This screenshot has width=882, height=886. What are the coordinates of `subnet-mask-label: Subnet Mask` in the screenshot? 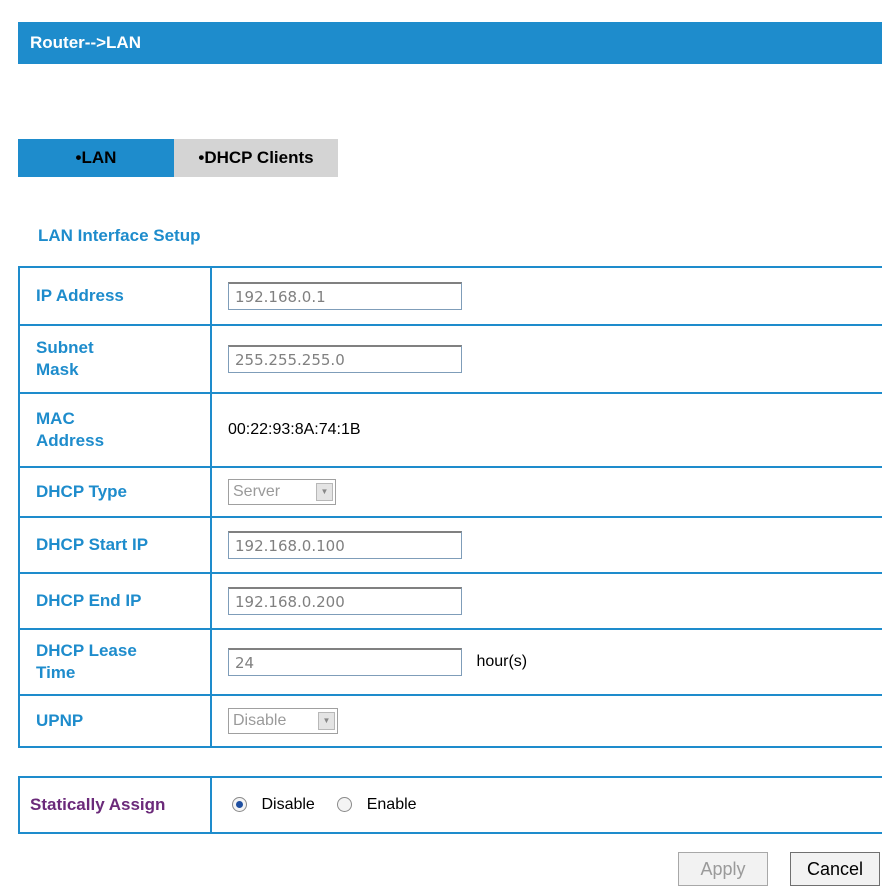 It's located at (65, 358).